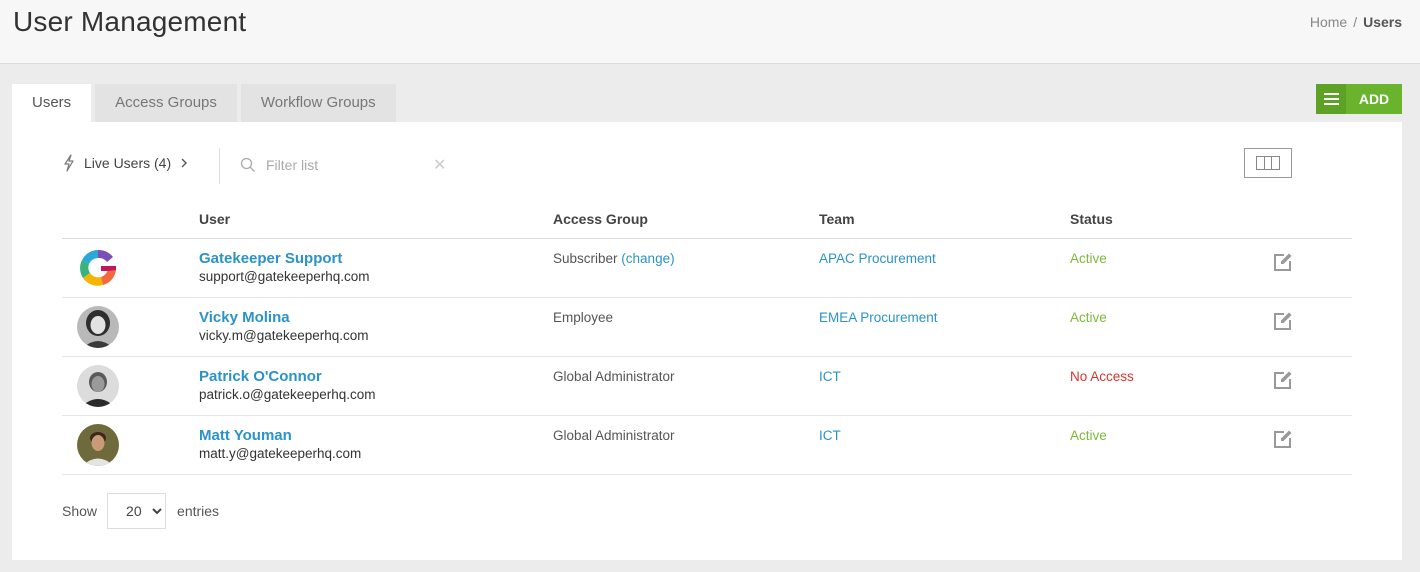 The width and height of the screenshot is (1420, 572). I want to click on hamburger-icon, so click(1331, 99).